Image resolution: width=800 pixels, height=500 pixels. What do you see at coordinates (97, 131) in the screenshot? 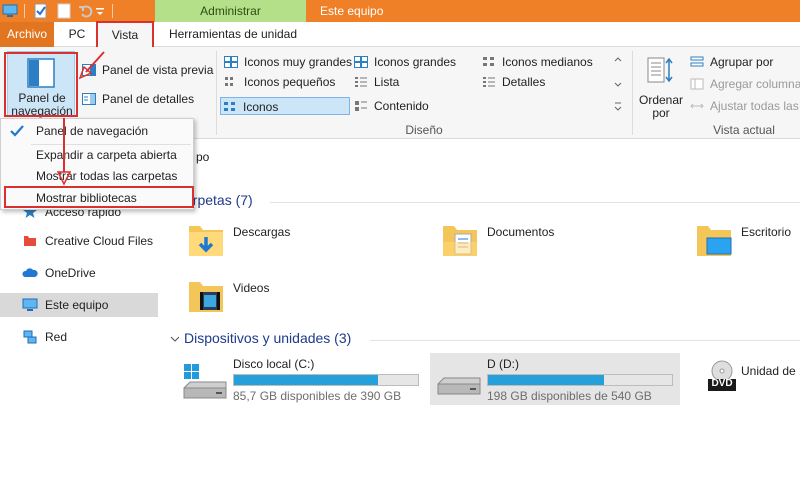
I see `menu-item-panel-navegacion: Panel de navegación` at bounding box center [97, 131].